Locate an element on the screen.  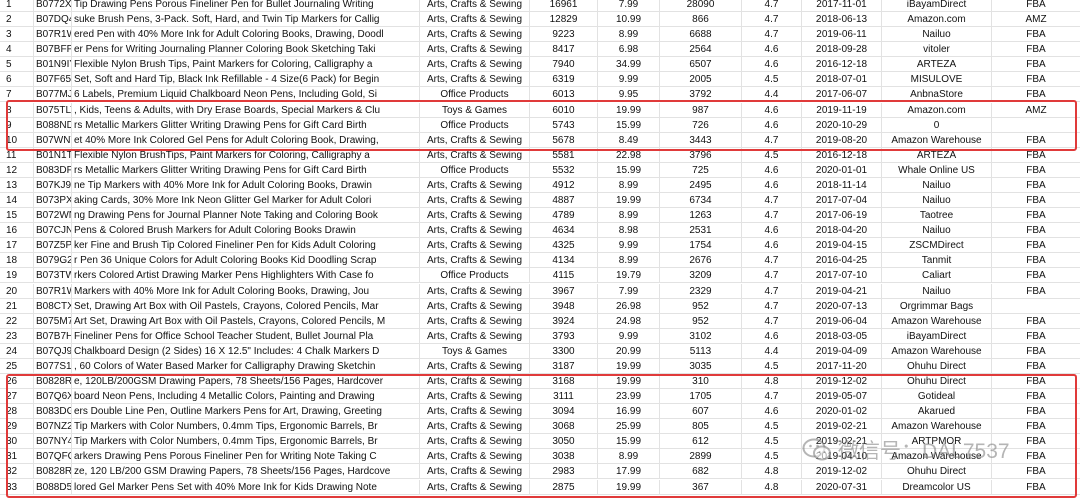
date-cell: 2019-08-20 is located at coordinates (842, 140).